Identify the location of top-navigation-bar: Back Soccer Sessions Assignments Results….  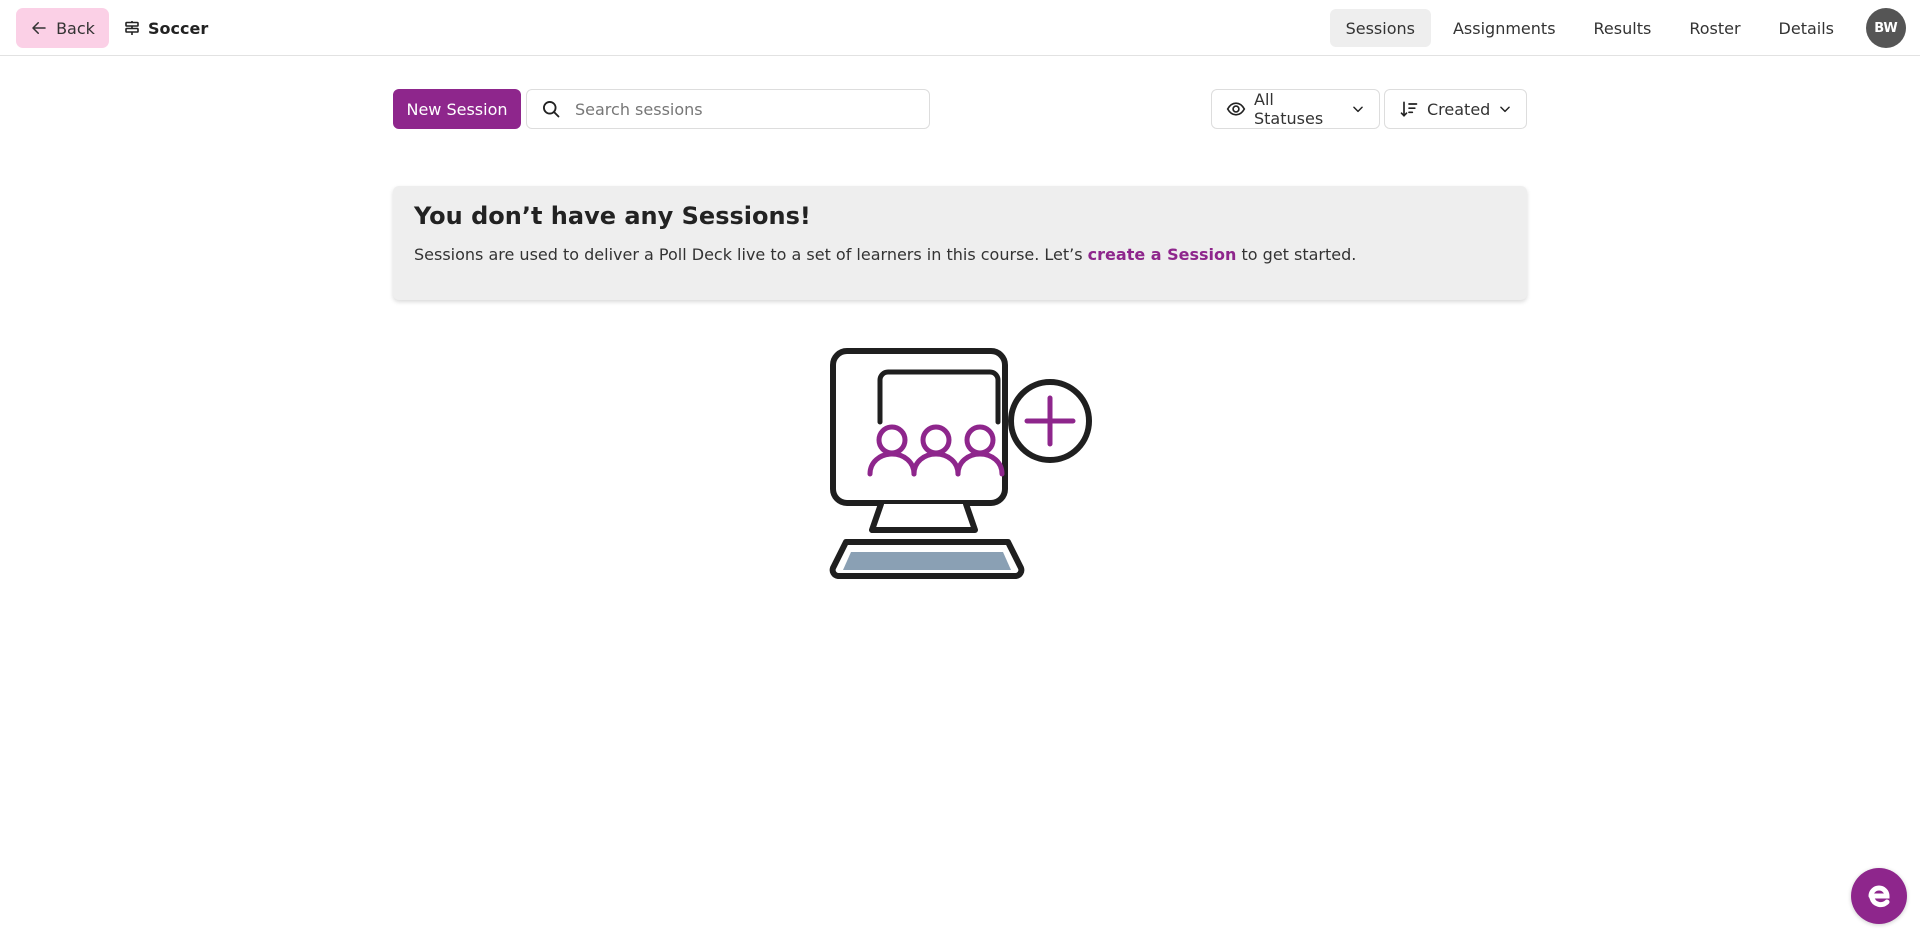
(960, 28).